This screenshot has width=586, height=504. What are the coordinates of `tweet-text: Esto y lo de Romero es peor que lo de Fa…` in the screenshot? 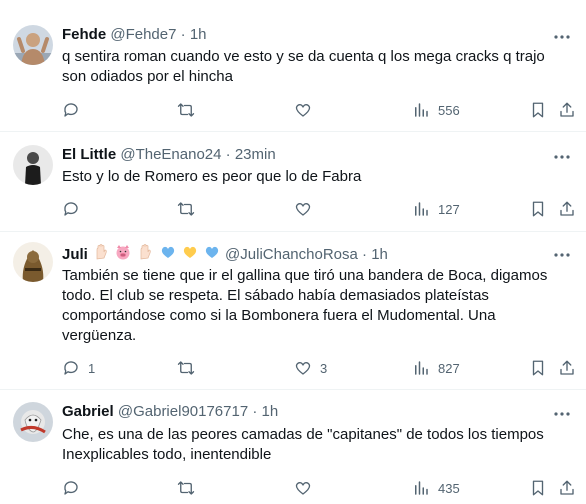 It's located at (212, 176).